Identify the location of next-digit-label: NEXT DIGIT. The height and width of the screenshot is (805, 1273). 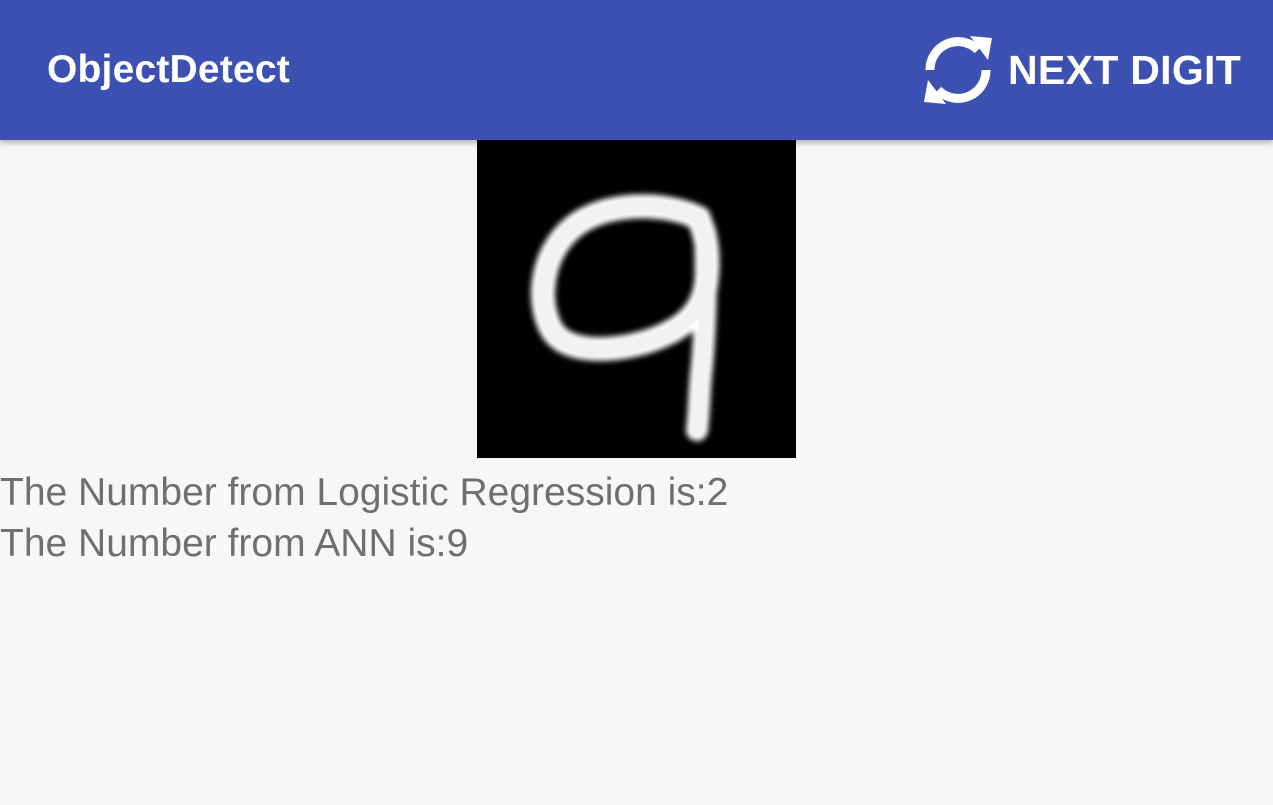
(1125, 69).